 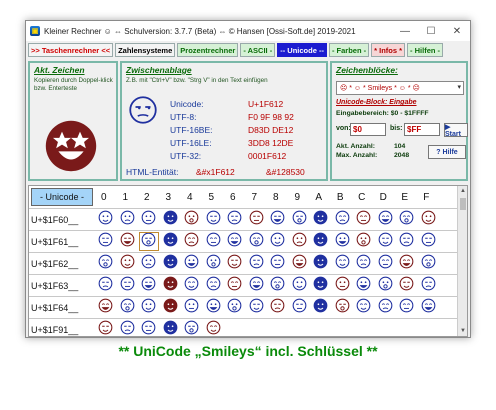 What do you see at coordinates (463, 204) in the screenshot?
I see `scroll-thumb` at bounding box center [463, 204].